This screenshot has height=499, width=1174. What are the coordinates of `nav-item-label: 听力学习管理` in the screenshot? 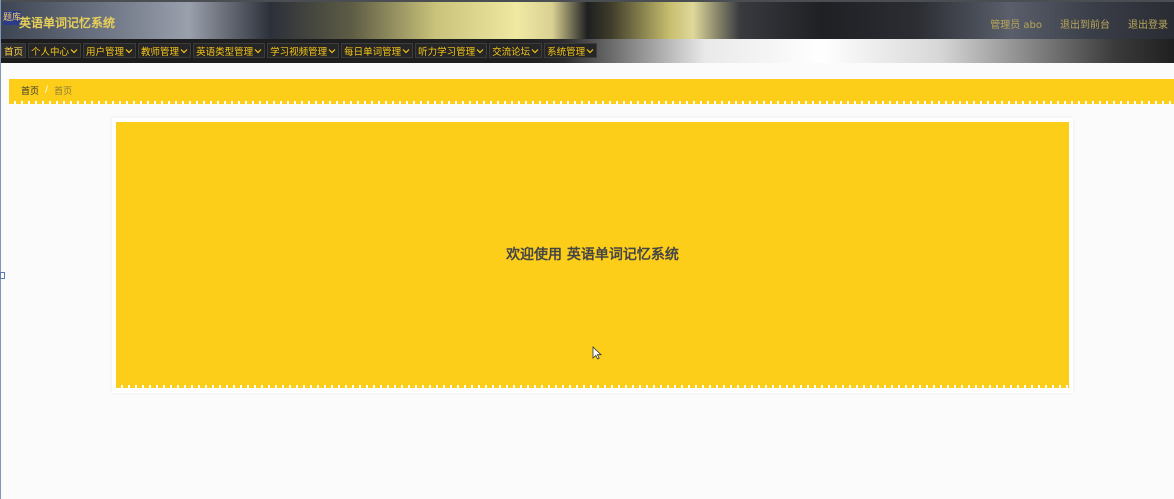 It's located at (447, 52).